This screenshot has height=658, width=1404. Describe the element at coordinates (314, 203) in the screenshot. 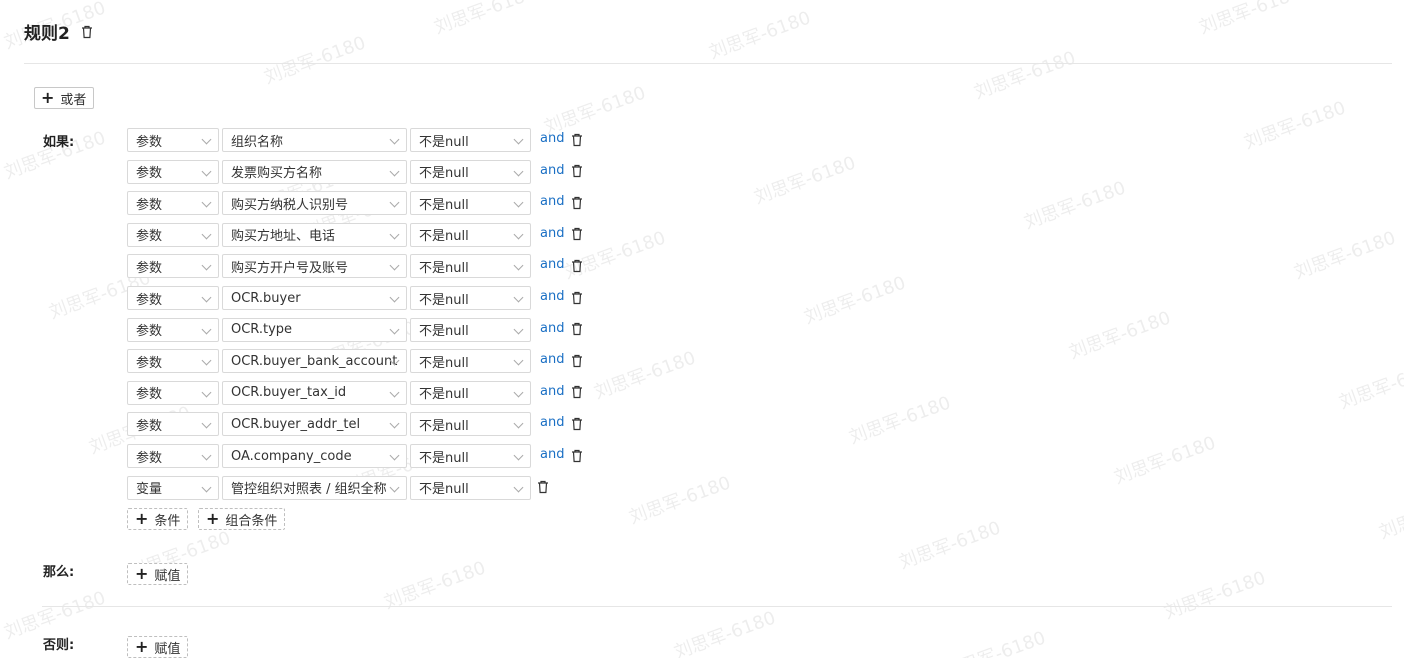

I see `field-select: 购买方纳税人识别号` at that location.